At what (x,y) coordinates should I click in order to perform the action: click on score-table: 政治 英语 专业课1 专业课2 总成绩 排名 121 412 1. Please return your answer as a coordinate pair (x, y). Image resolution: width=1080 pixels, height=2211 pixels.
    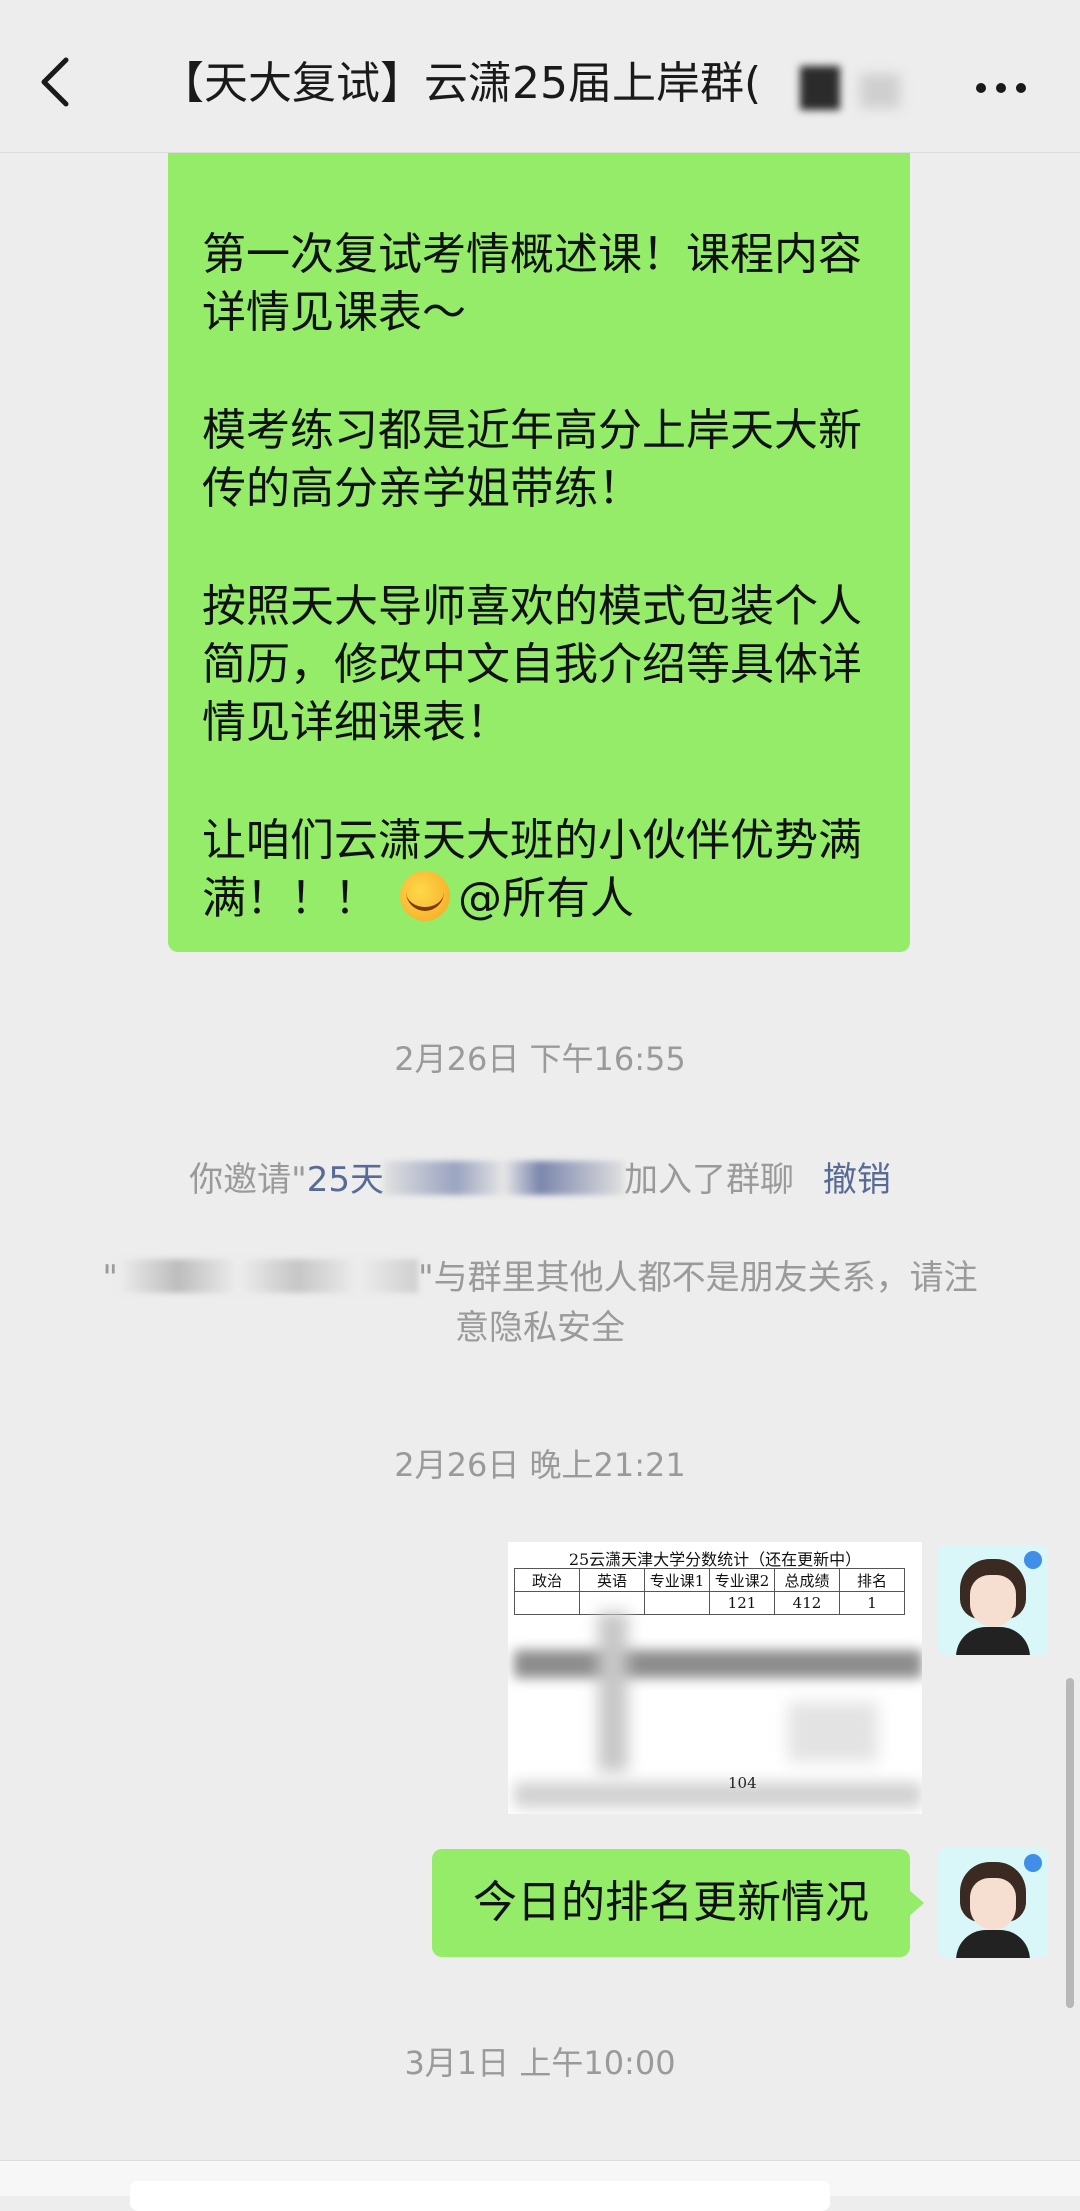
    Looking at the image, I should click on (709, 1591).